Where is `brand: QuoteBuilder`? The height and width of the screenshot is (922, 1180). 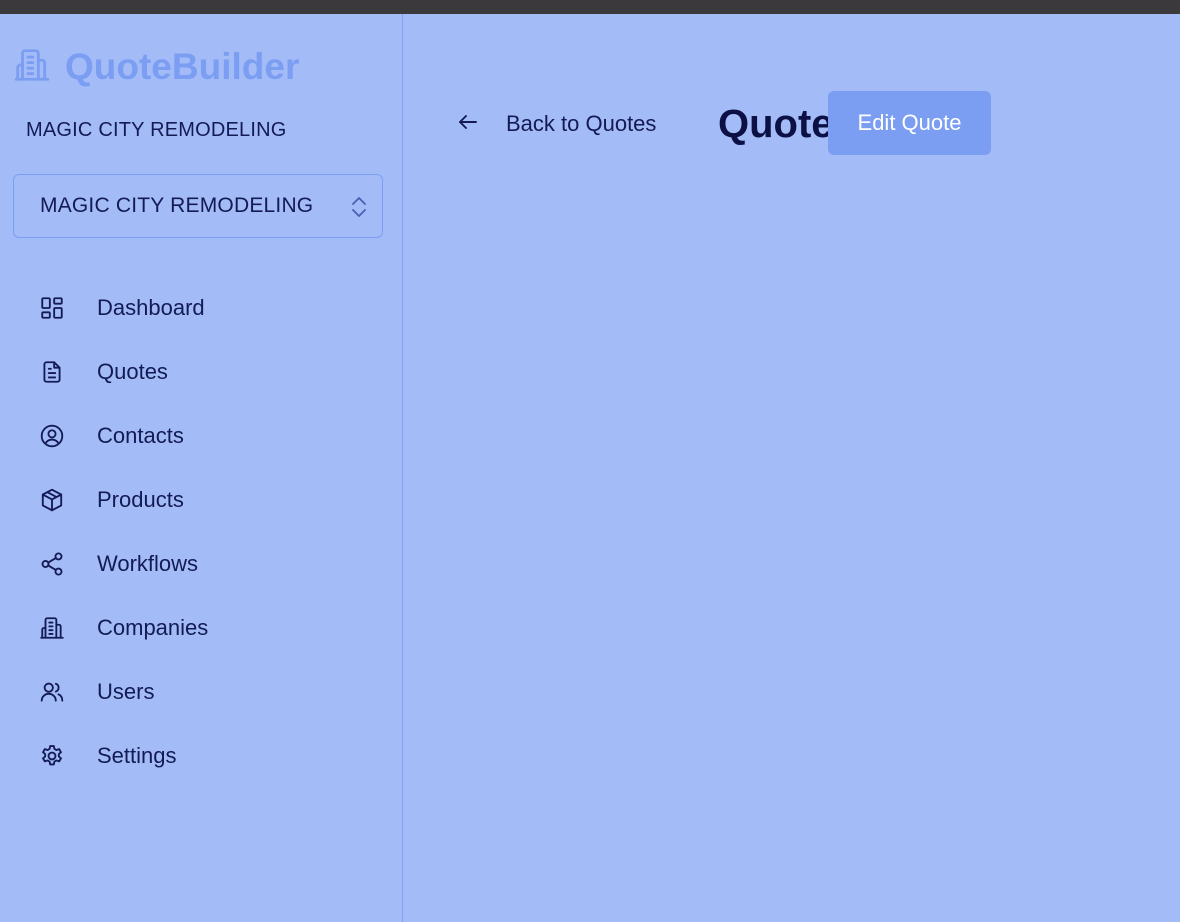 brand: QuoteBuilder is located at coordinates (156, 67).